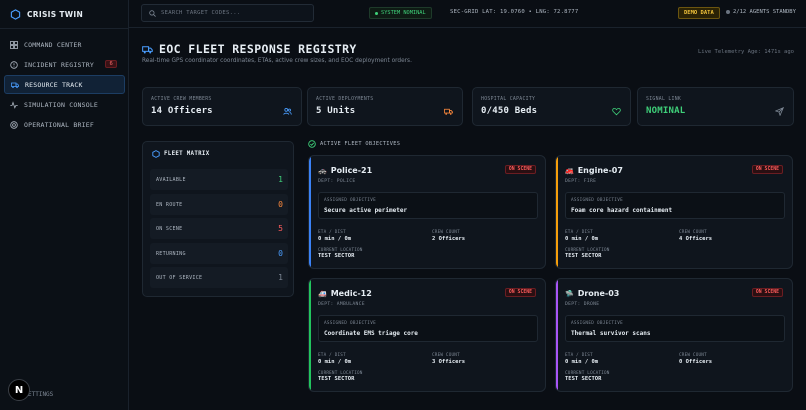 The image size is (806, 410). Describe the element at coordinates (345, 293) in the screenshot. I see `unit-header: 🚑 Medic-12` at that location.